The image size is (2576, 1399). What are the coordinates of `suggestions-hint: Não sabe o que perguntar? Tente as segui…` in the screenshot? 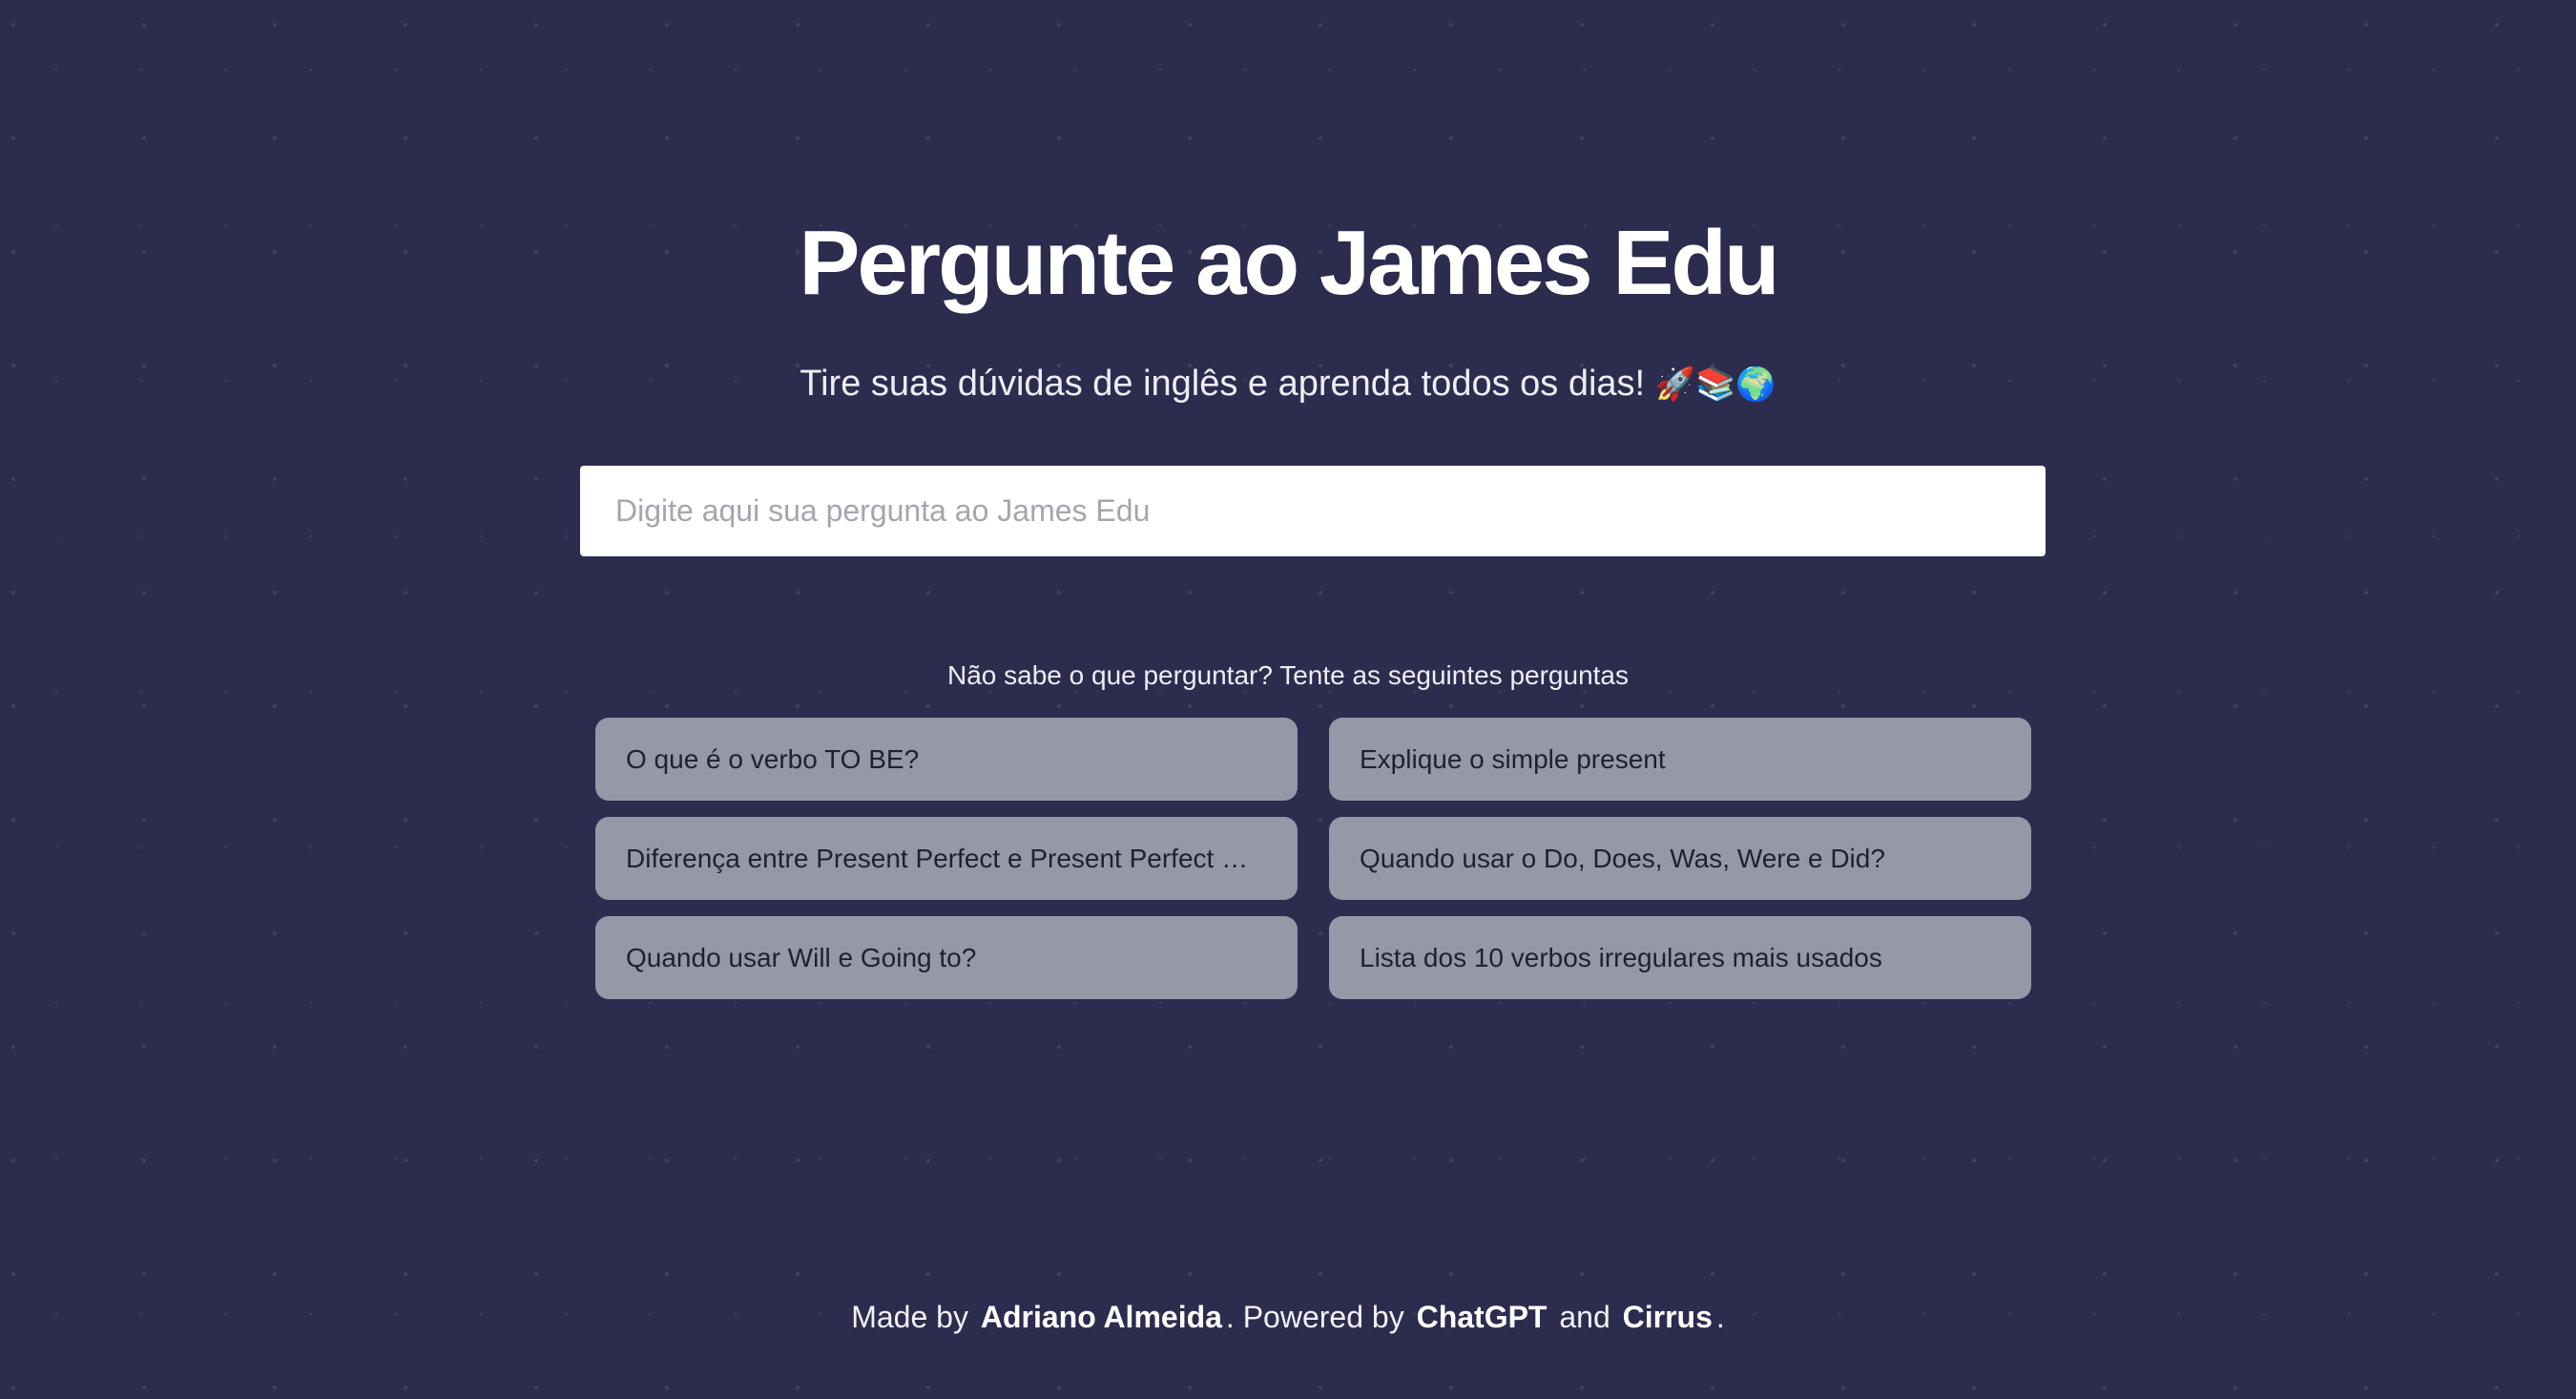 It's located at (1288, 675).